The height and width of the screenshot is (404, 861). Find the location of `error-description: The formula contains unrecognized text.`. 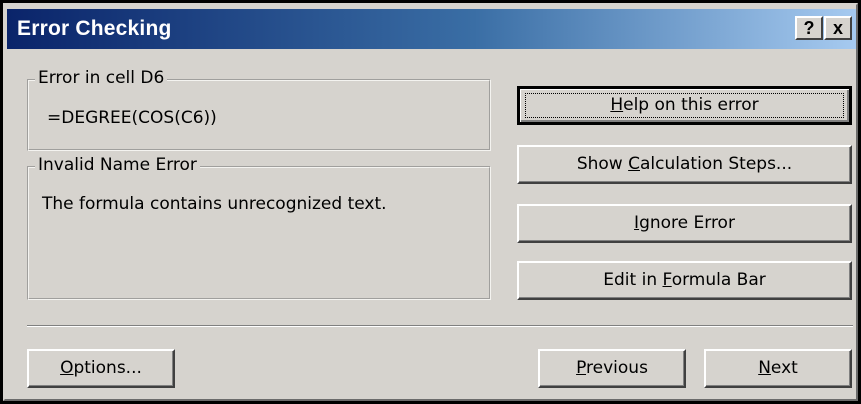

error-description: The formula contains unrecognized text. is located at coordinates (214, 204).